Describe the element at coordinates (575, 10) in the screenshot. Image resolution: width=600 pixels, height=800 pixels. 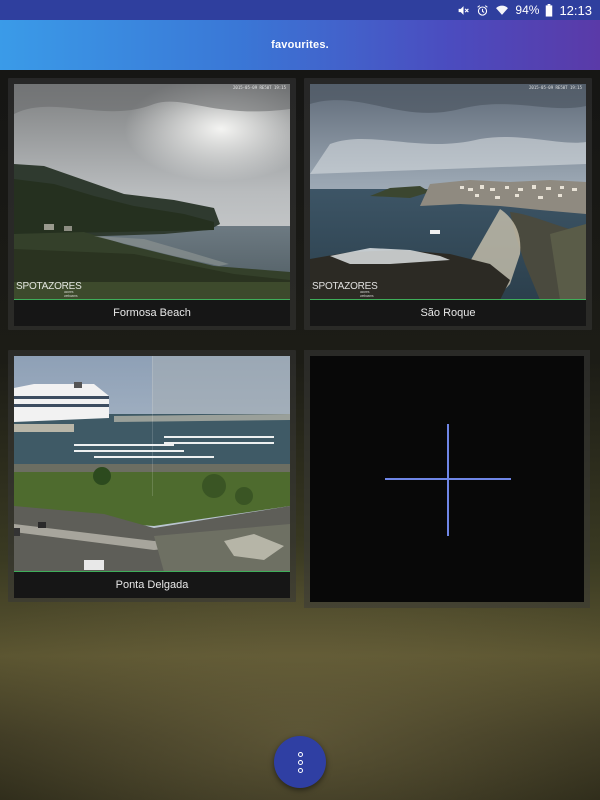
I see `clock: 12:13` at that location.